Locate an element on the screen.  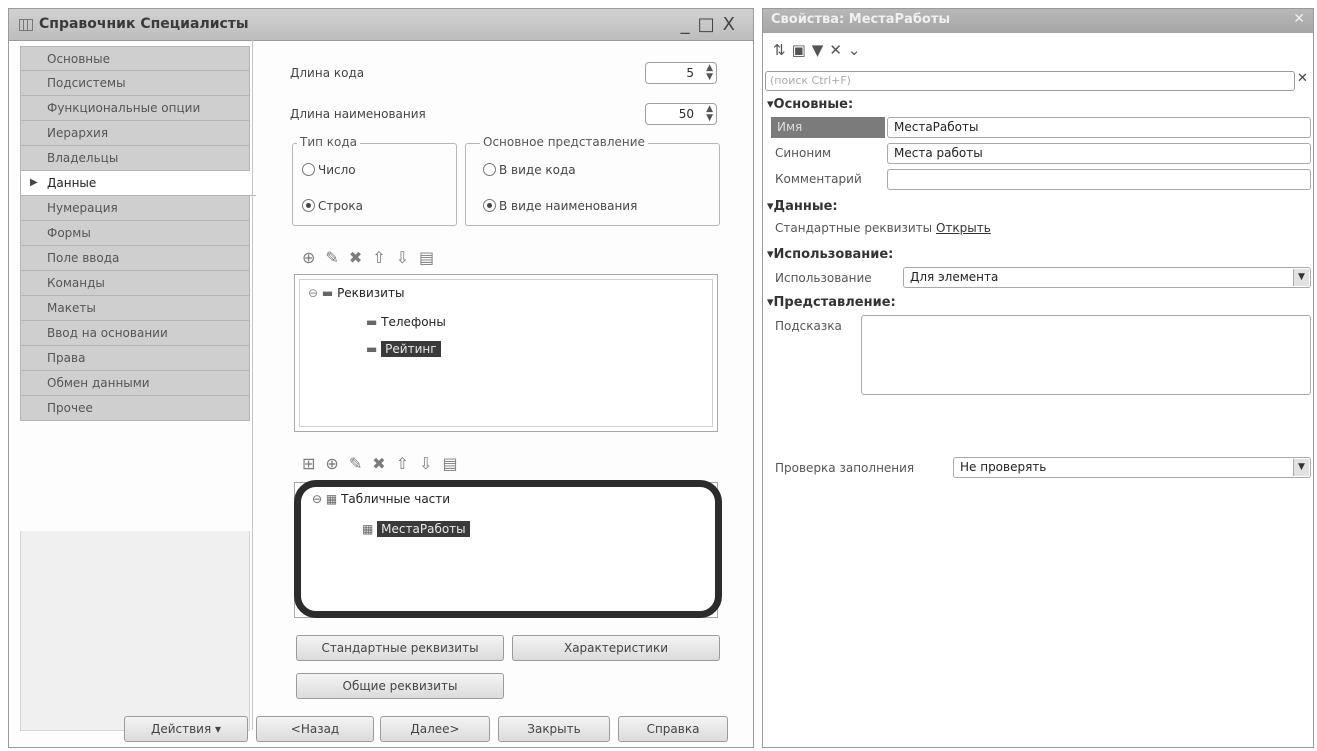
tooltip-label: Подсказка is located at coordinates (808, 326).